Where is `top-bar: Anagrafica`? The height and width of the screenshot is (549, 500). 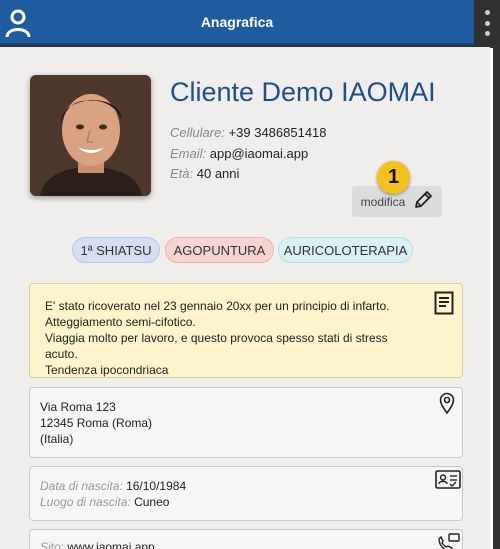
top-bar: Anagrafica is located at coordinates (237, 22).